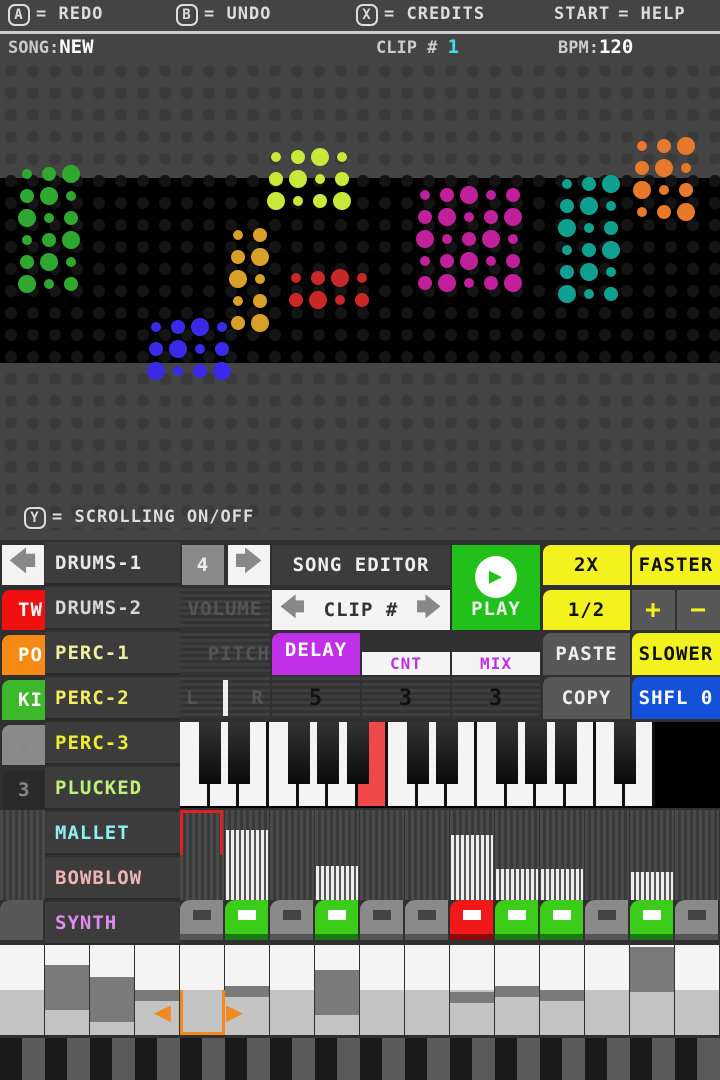  I want to click on instrument-tab: TW, so click(23, 610).